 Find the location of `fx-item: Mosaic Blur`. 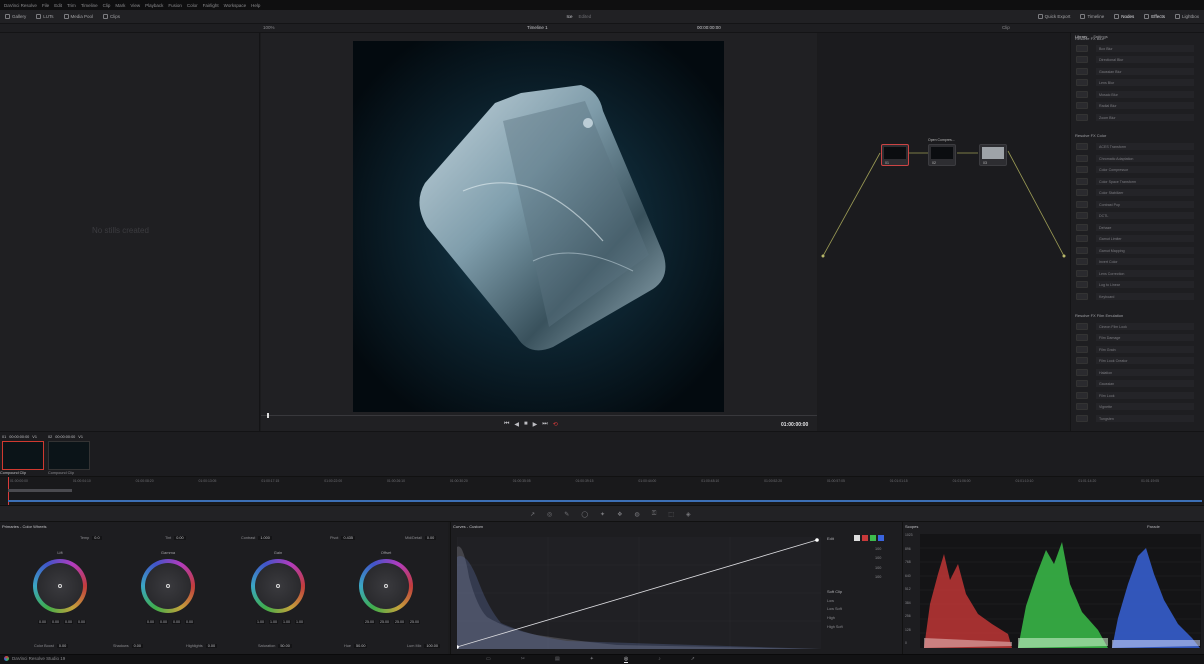

fx-item: Mosaic Blur is located at coordinates (1135, 94).